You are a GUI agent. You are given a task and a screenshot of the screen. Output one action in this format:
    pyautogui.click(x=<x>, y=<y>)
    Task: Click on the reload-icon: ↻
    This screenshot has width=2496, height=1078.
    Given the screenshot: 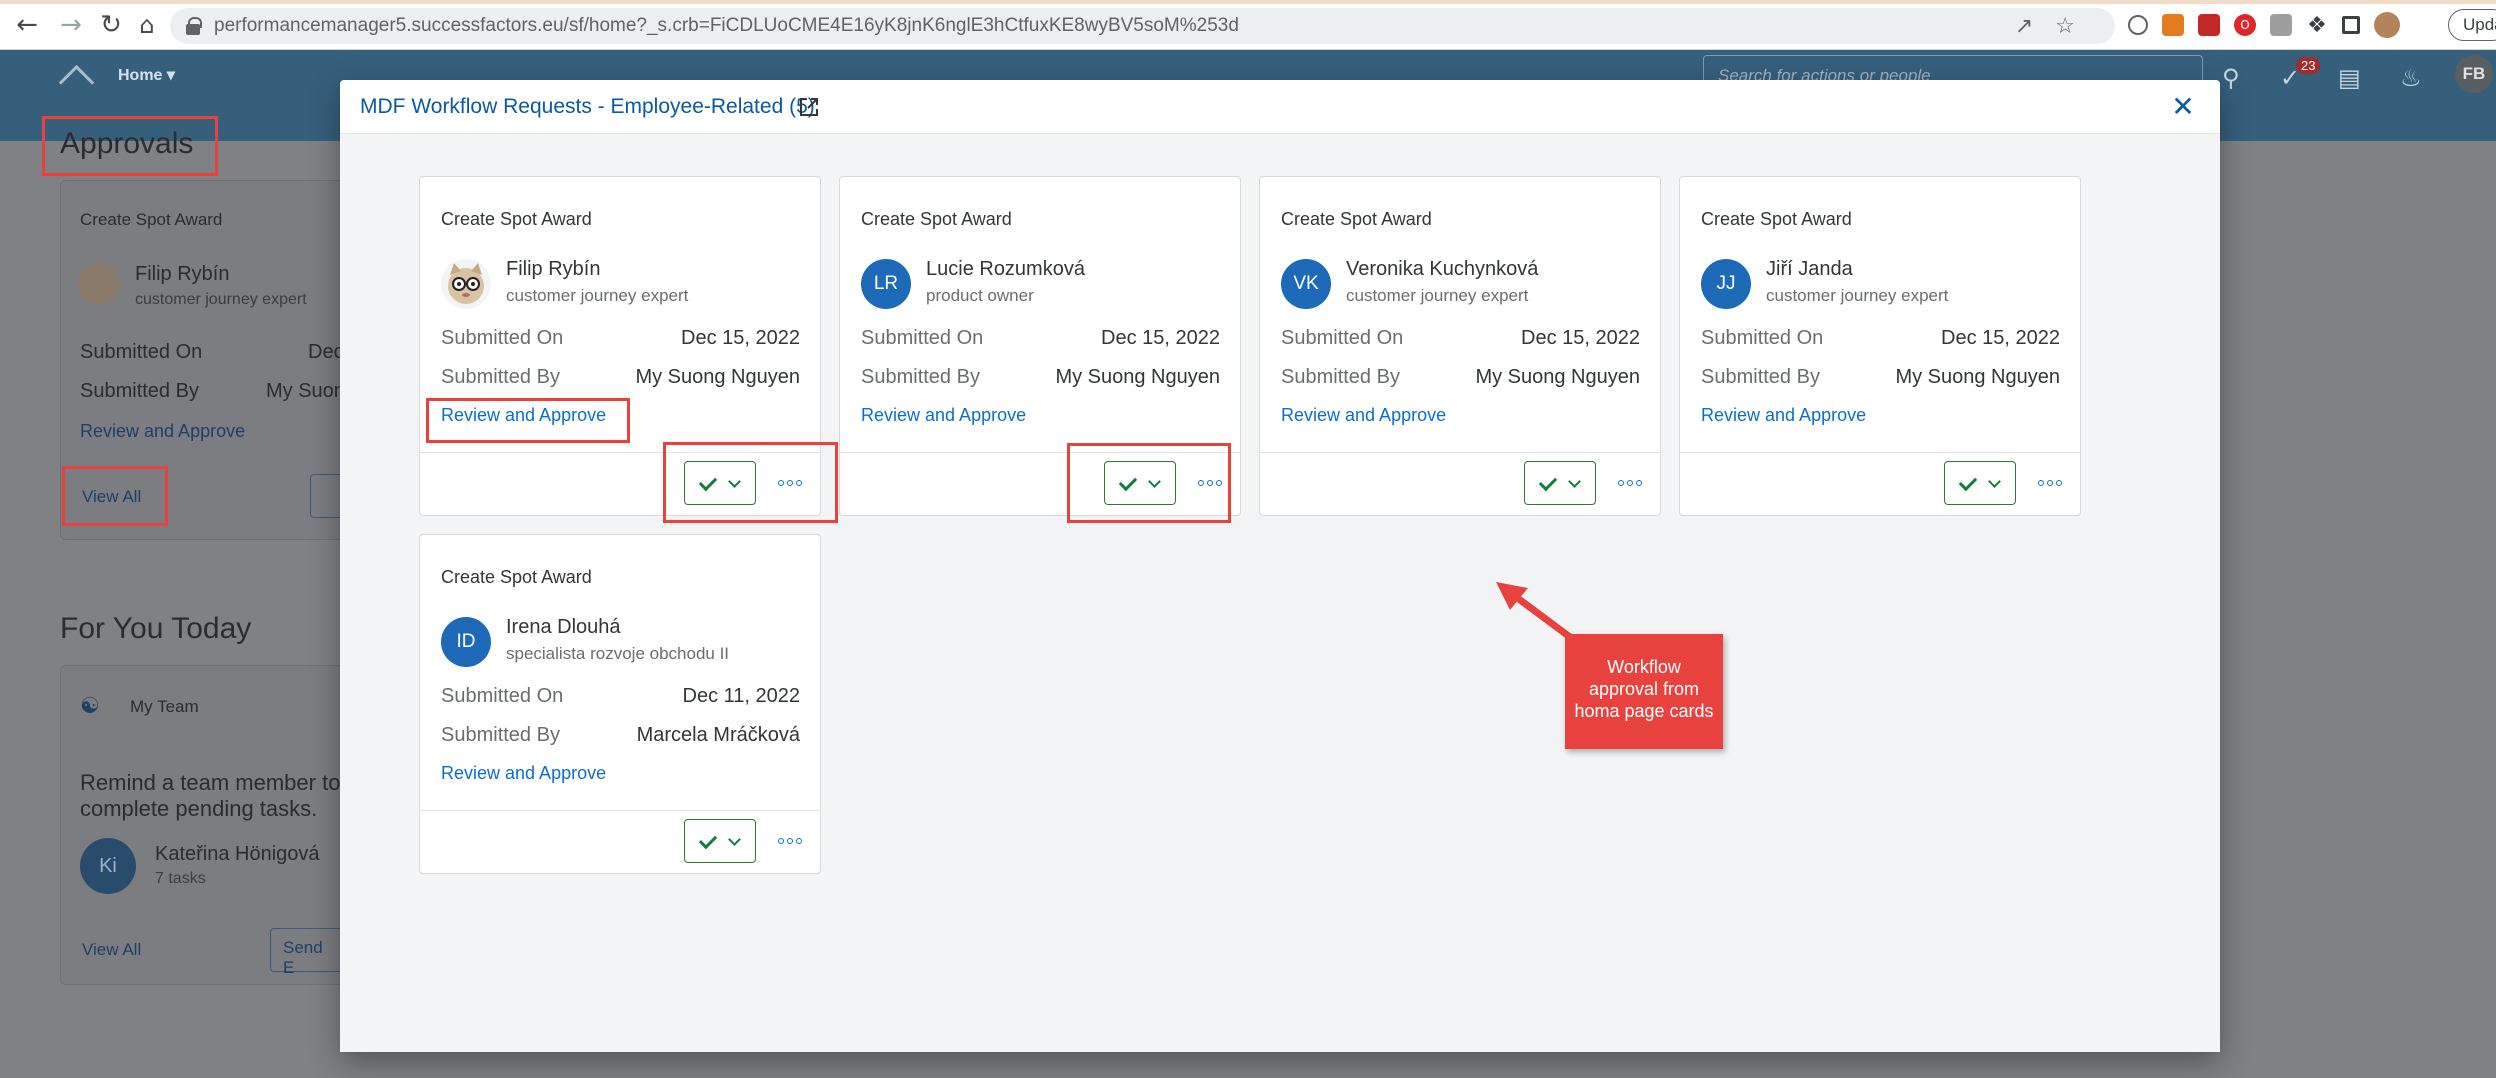 What is the action you would take?
    pyautogui.click(x=111, y=25)
    